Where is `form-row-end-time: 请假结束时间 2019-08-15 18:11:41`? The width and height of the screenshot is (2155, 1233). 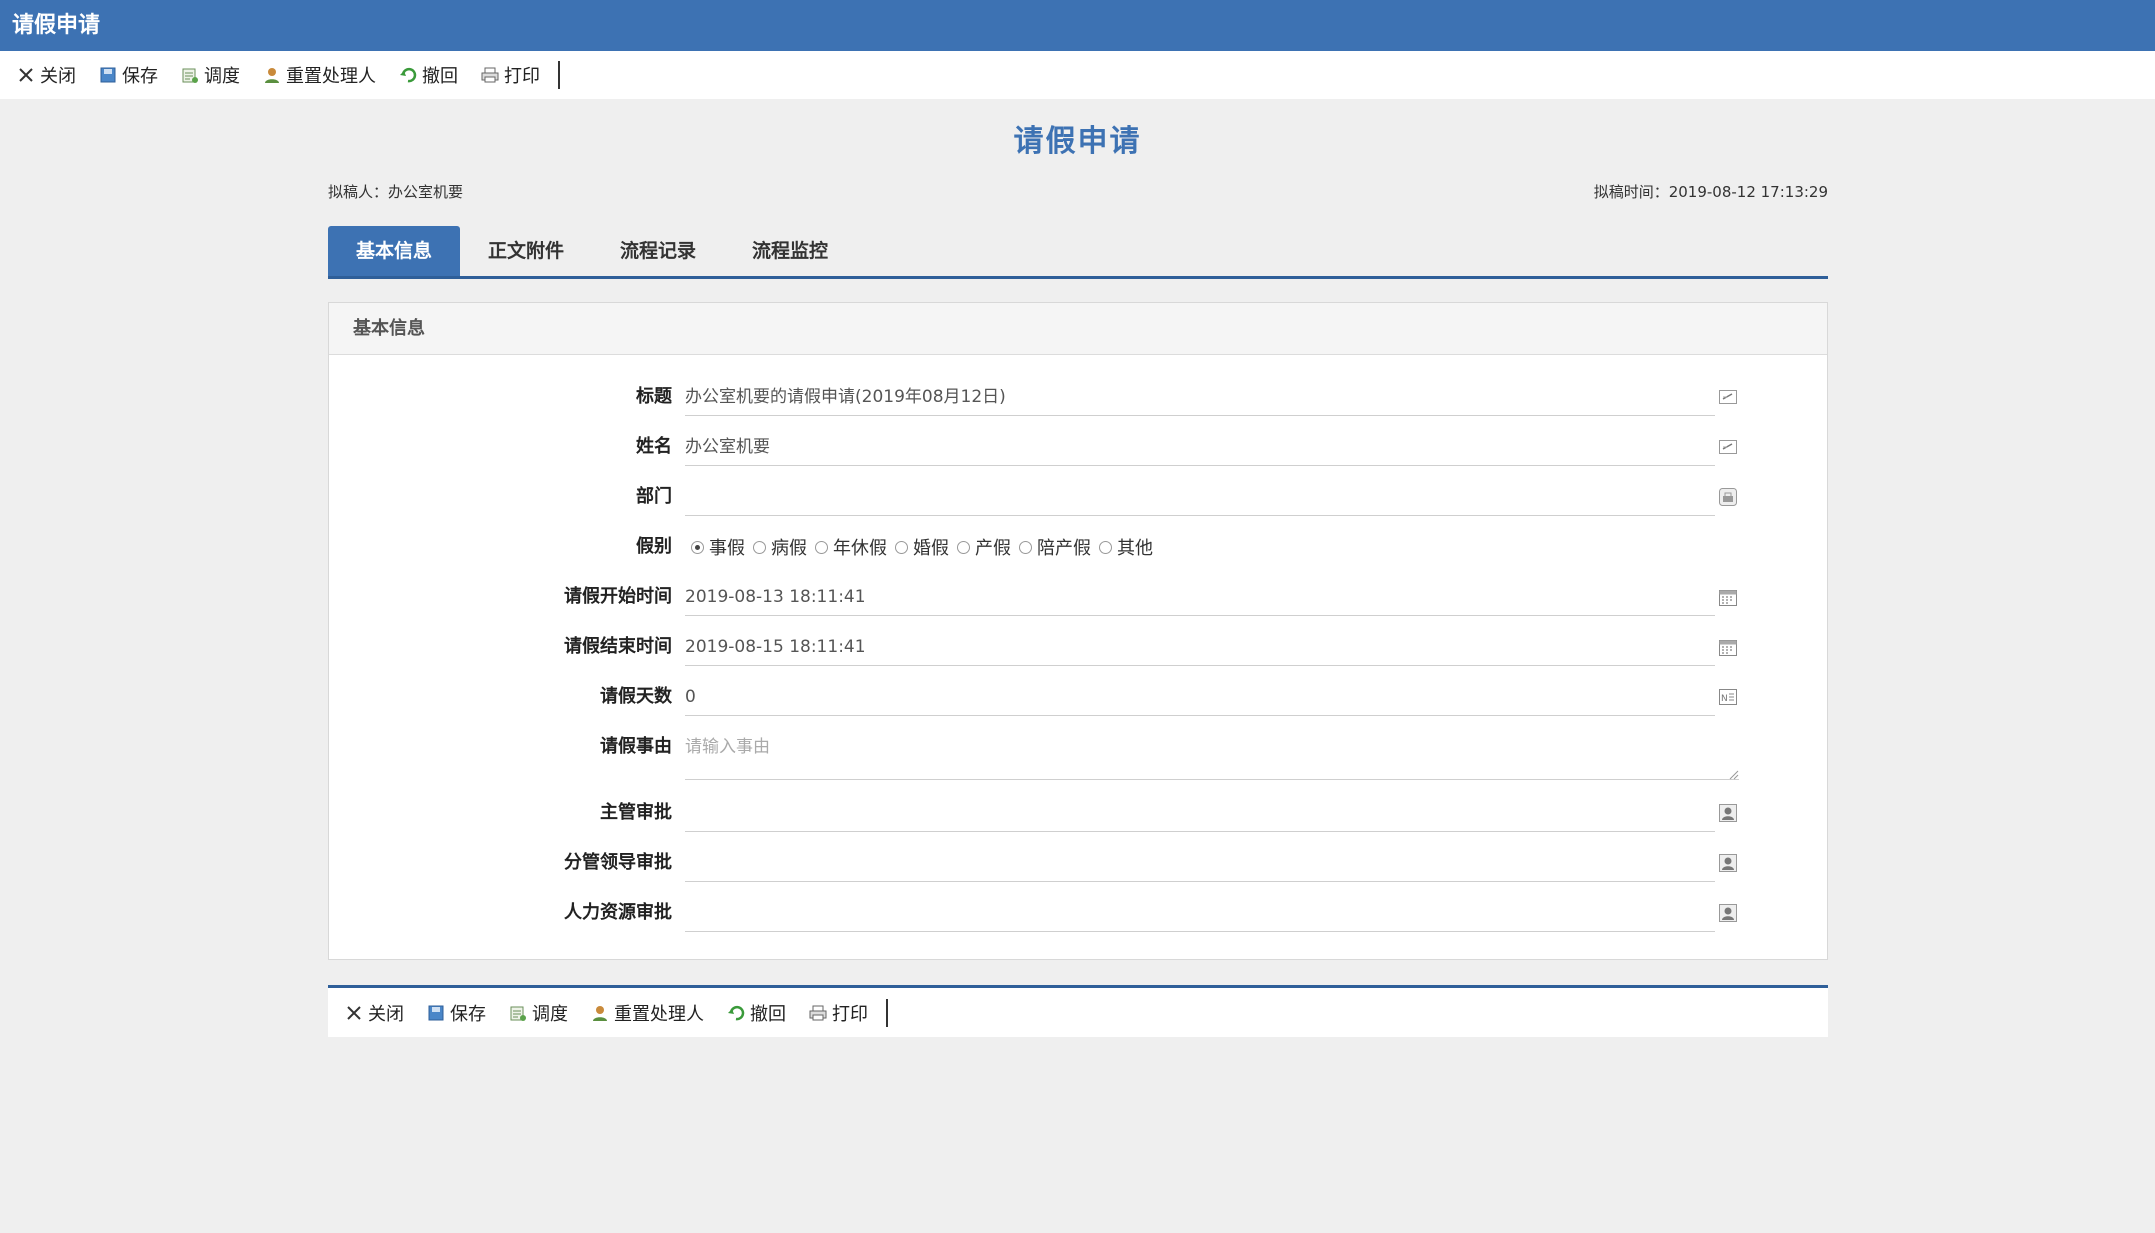 form-row-end-time: 请假结束时间 2019-08-15 18:11:41 is located at coordinates (1079, 653).